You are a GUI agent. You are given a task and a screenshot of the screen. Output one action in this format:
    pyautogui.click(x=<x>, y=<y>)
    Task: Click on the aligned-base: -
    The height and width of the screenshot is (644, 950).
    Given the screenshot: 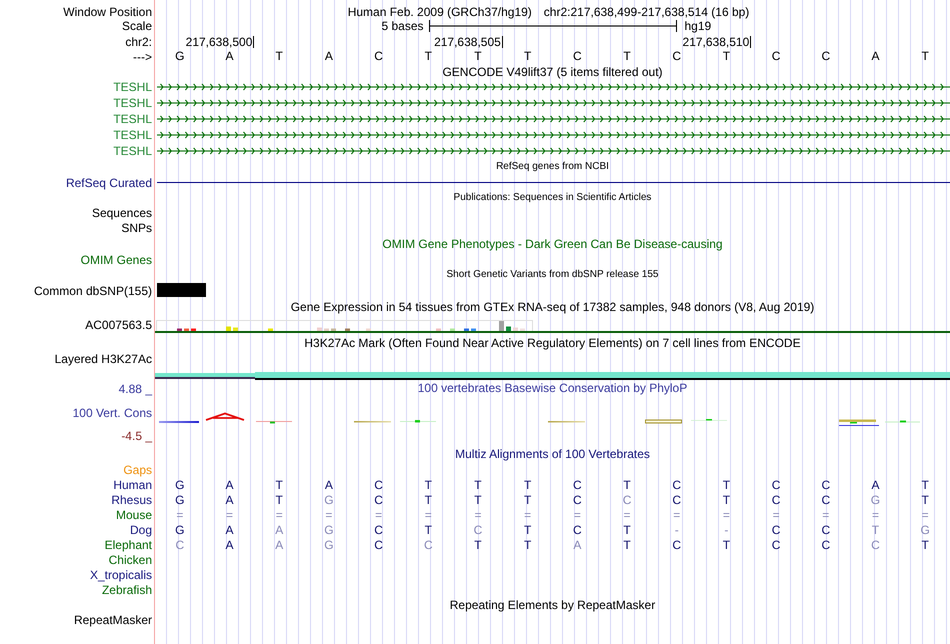 What is the action you would take?
    pyautogui.click(x=726, y=529)
    